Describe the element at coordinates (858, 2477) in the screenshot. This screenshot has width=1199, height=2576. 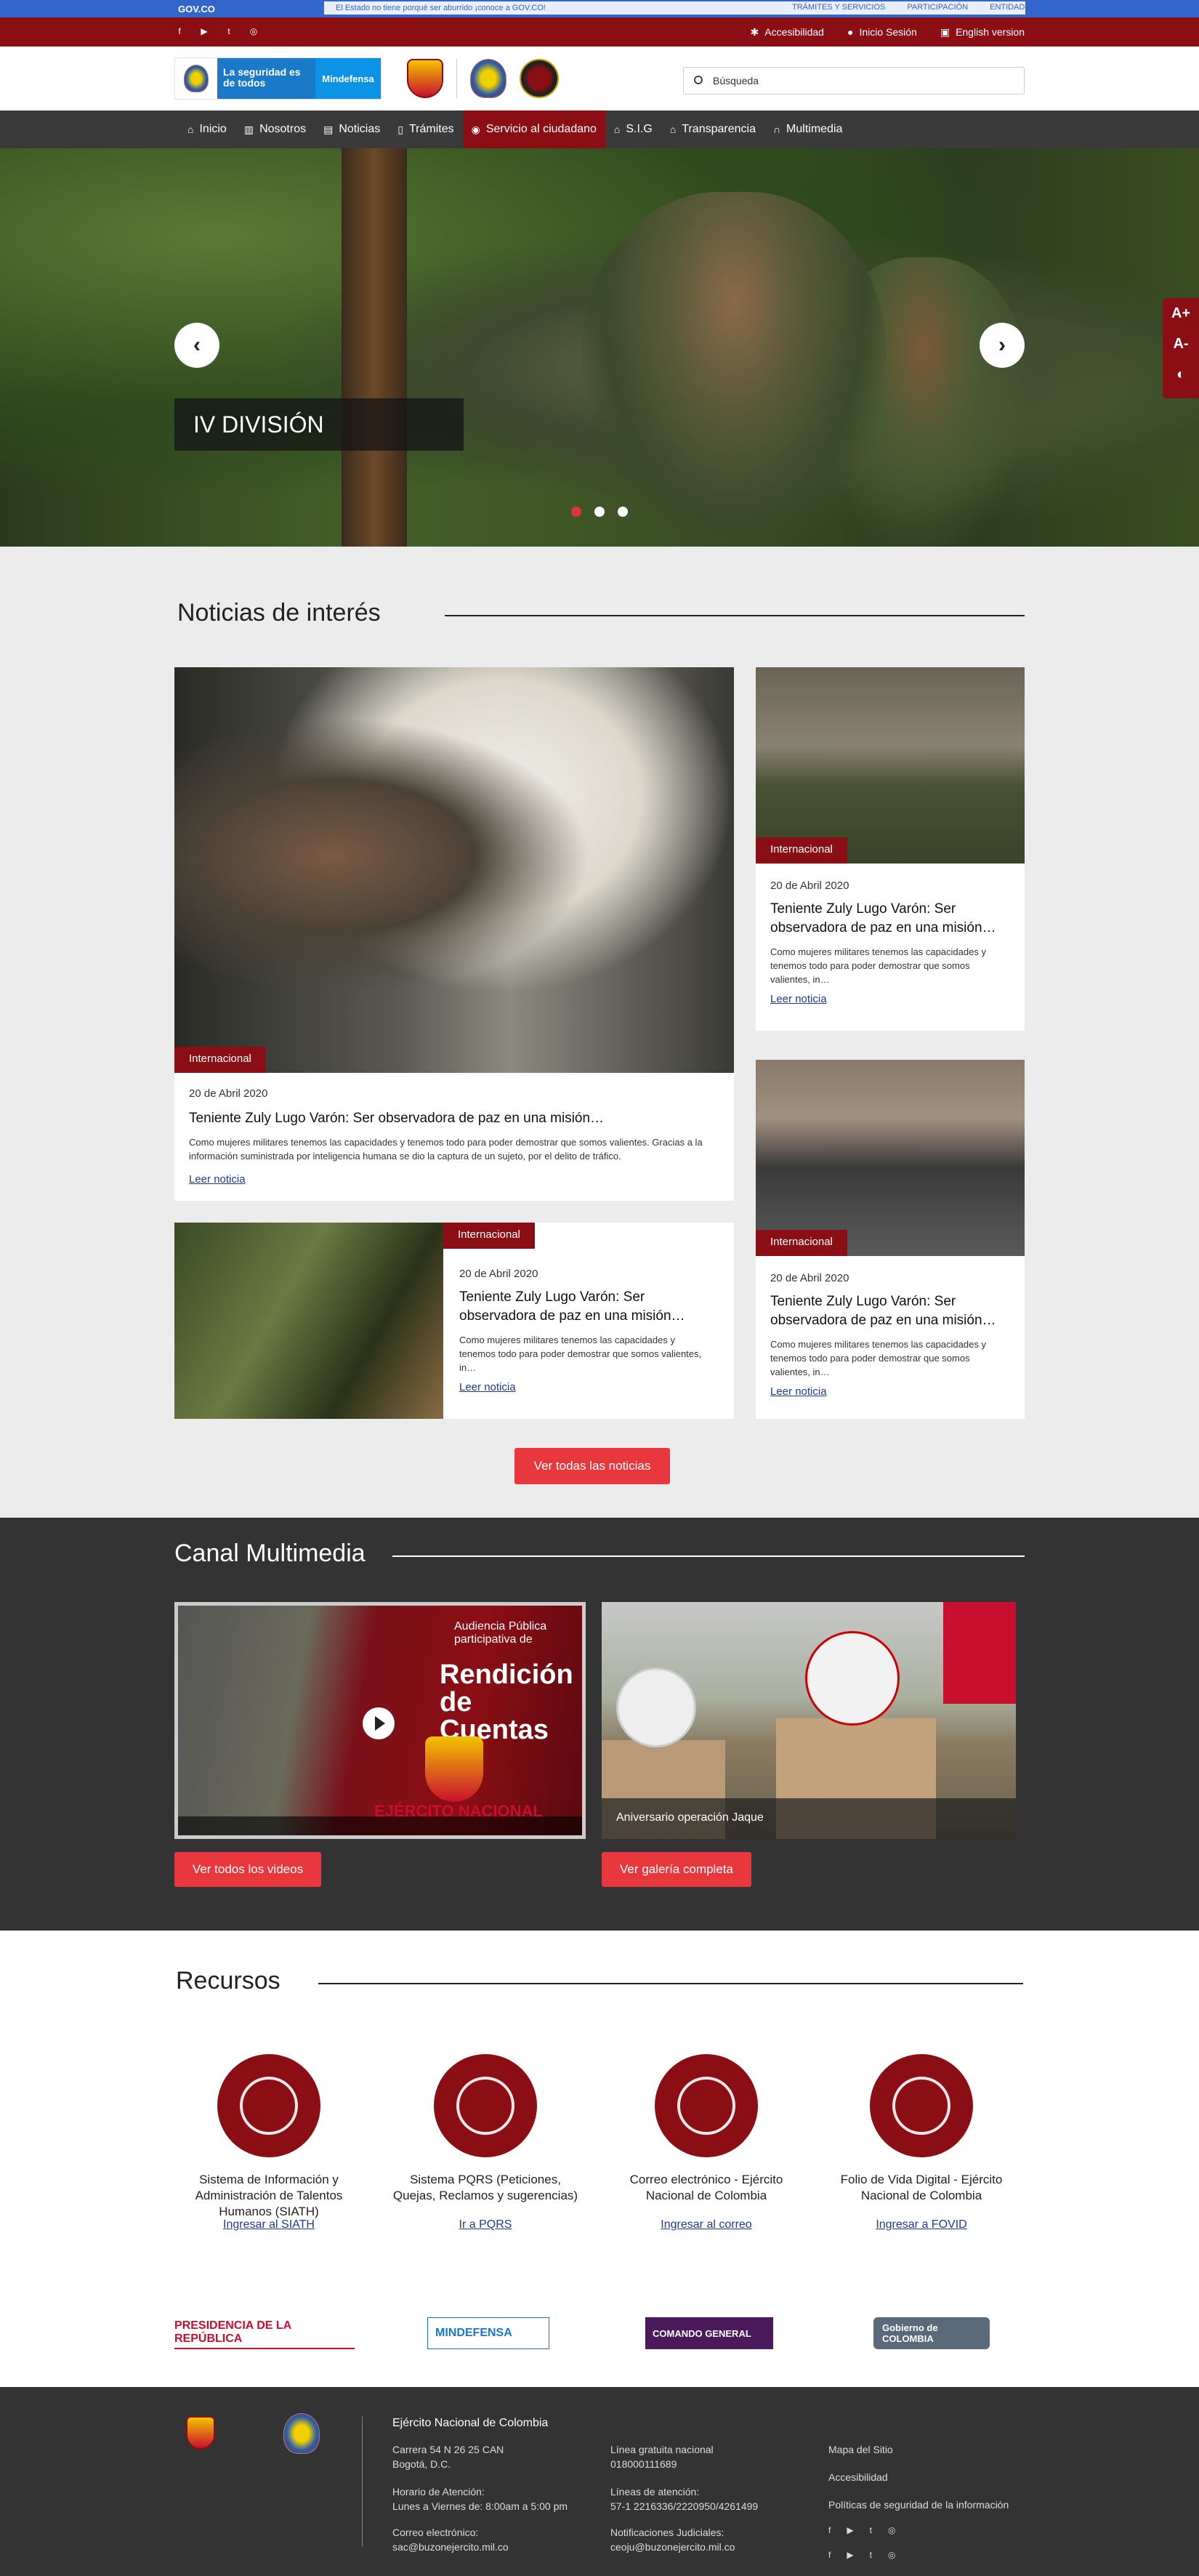
I see `footer-link: Accesibilidad` at that location.